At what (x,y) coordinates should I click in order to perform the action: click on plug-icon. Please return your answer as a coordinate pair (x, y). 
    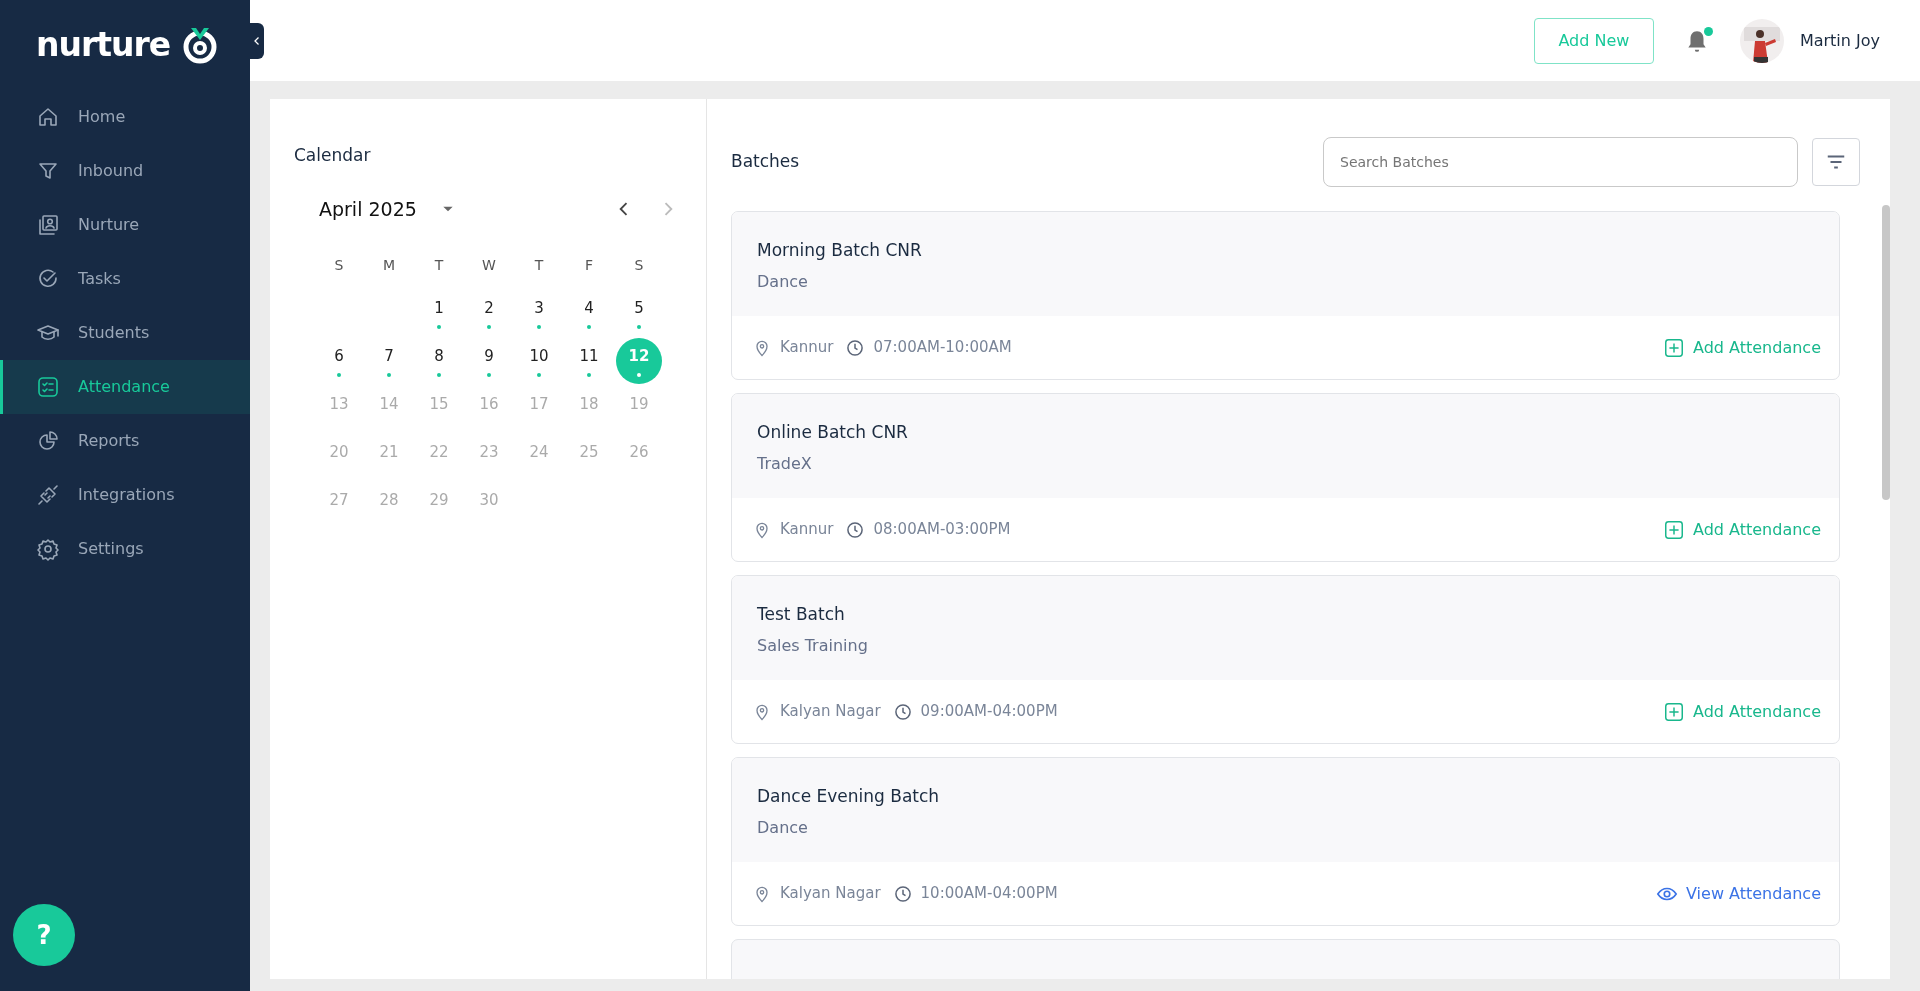
    Looking at the image, I should click on (48, 495).